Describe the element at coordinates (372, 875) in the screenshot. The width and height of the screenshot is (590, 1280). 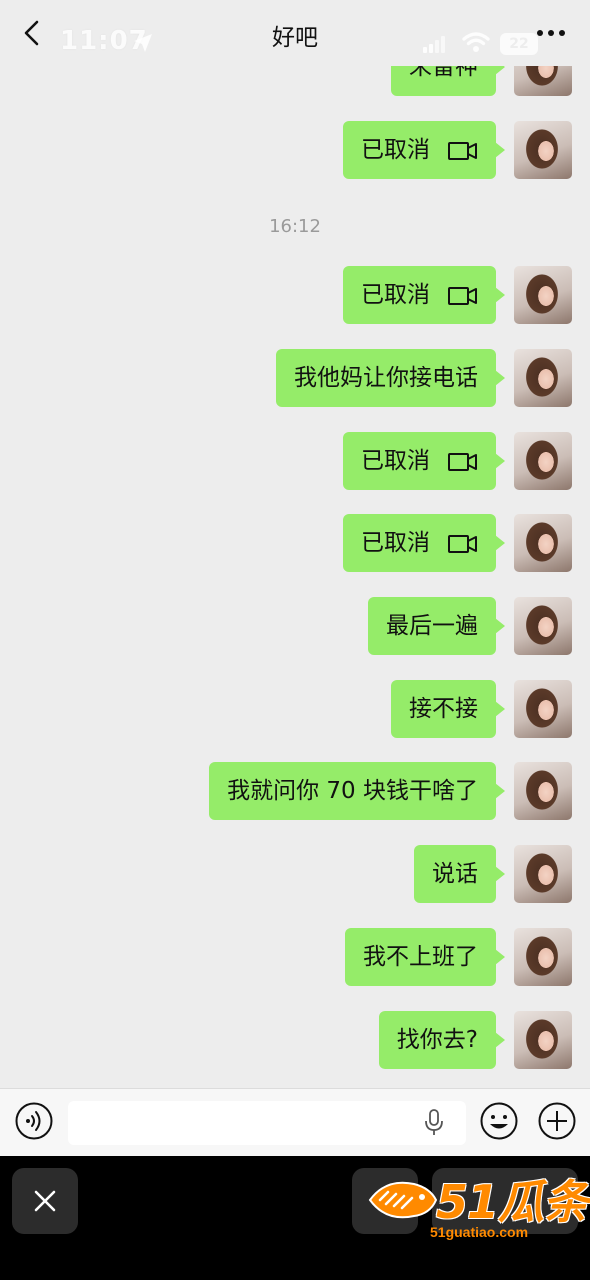
I see `message-row: 说话` at that location.